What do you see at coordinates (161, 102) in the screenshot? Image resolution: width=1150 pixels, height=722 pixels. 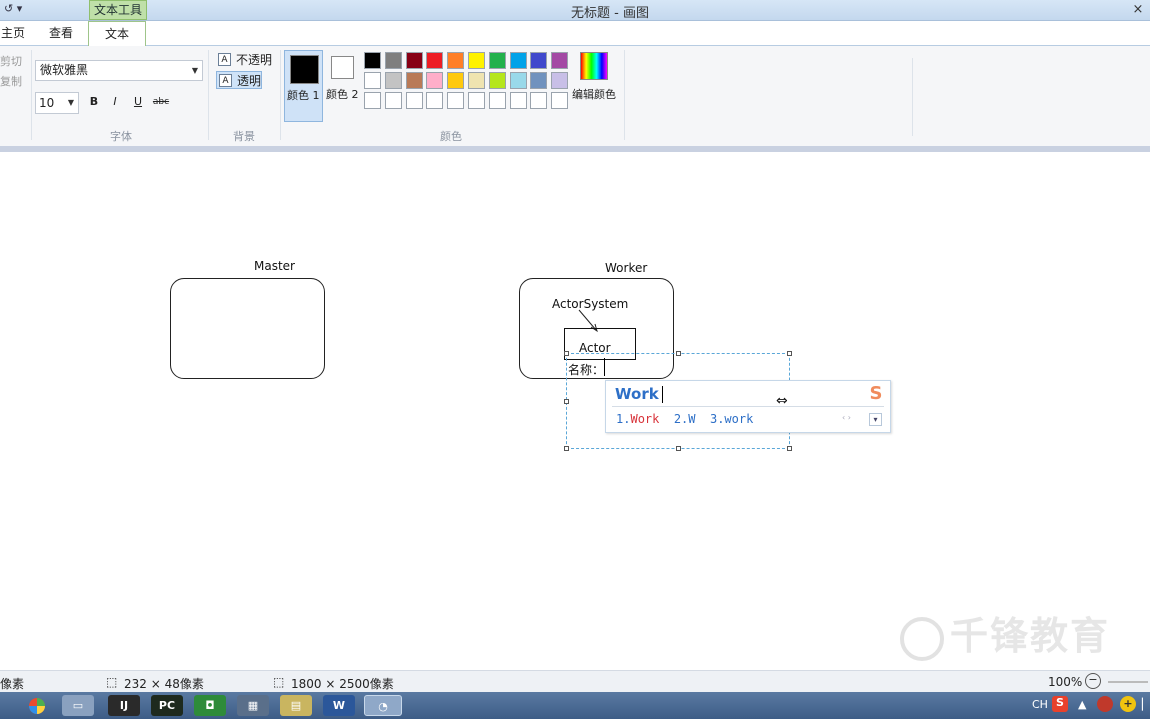 I see `strikethrough-button: abc` at bounding box center [161, 102].